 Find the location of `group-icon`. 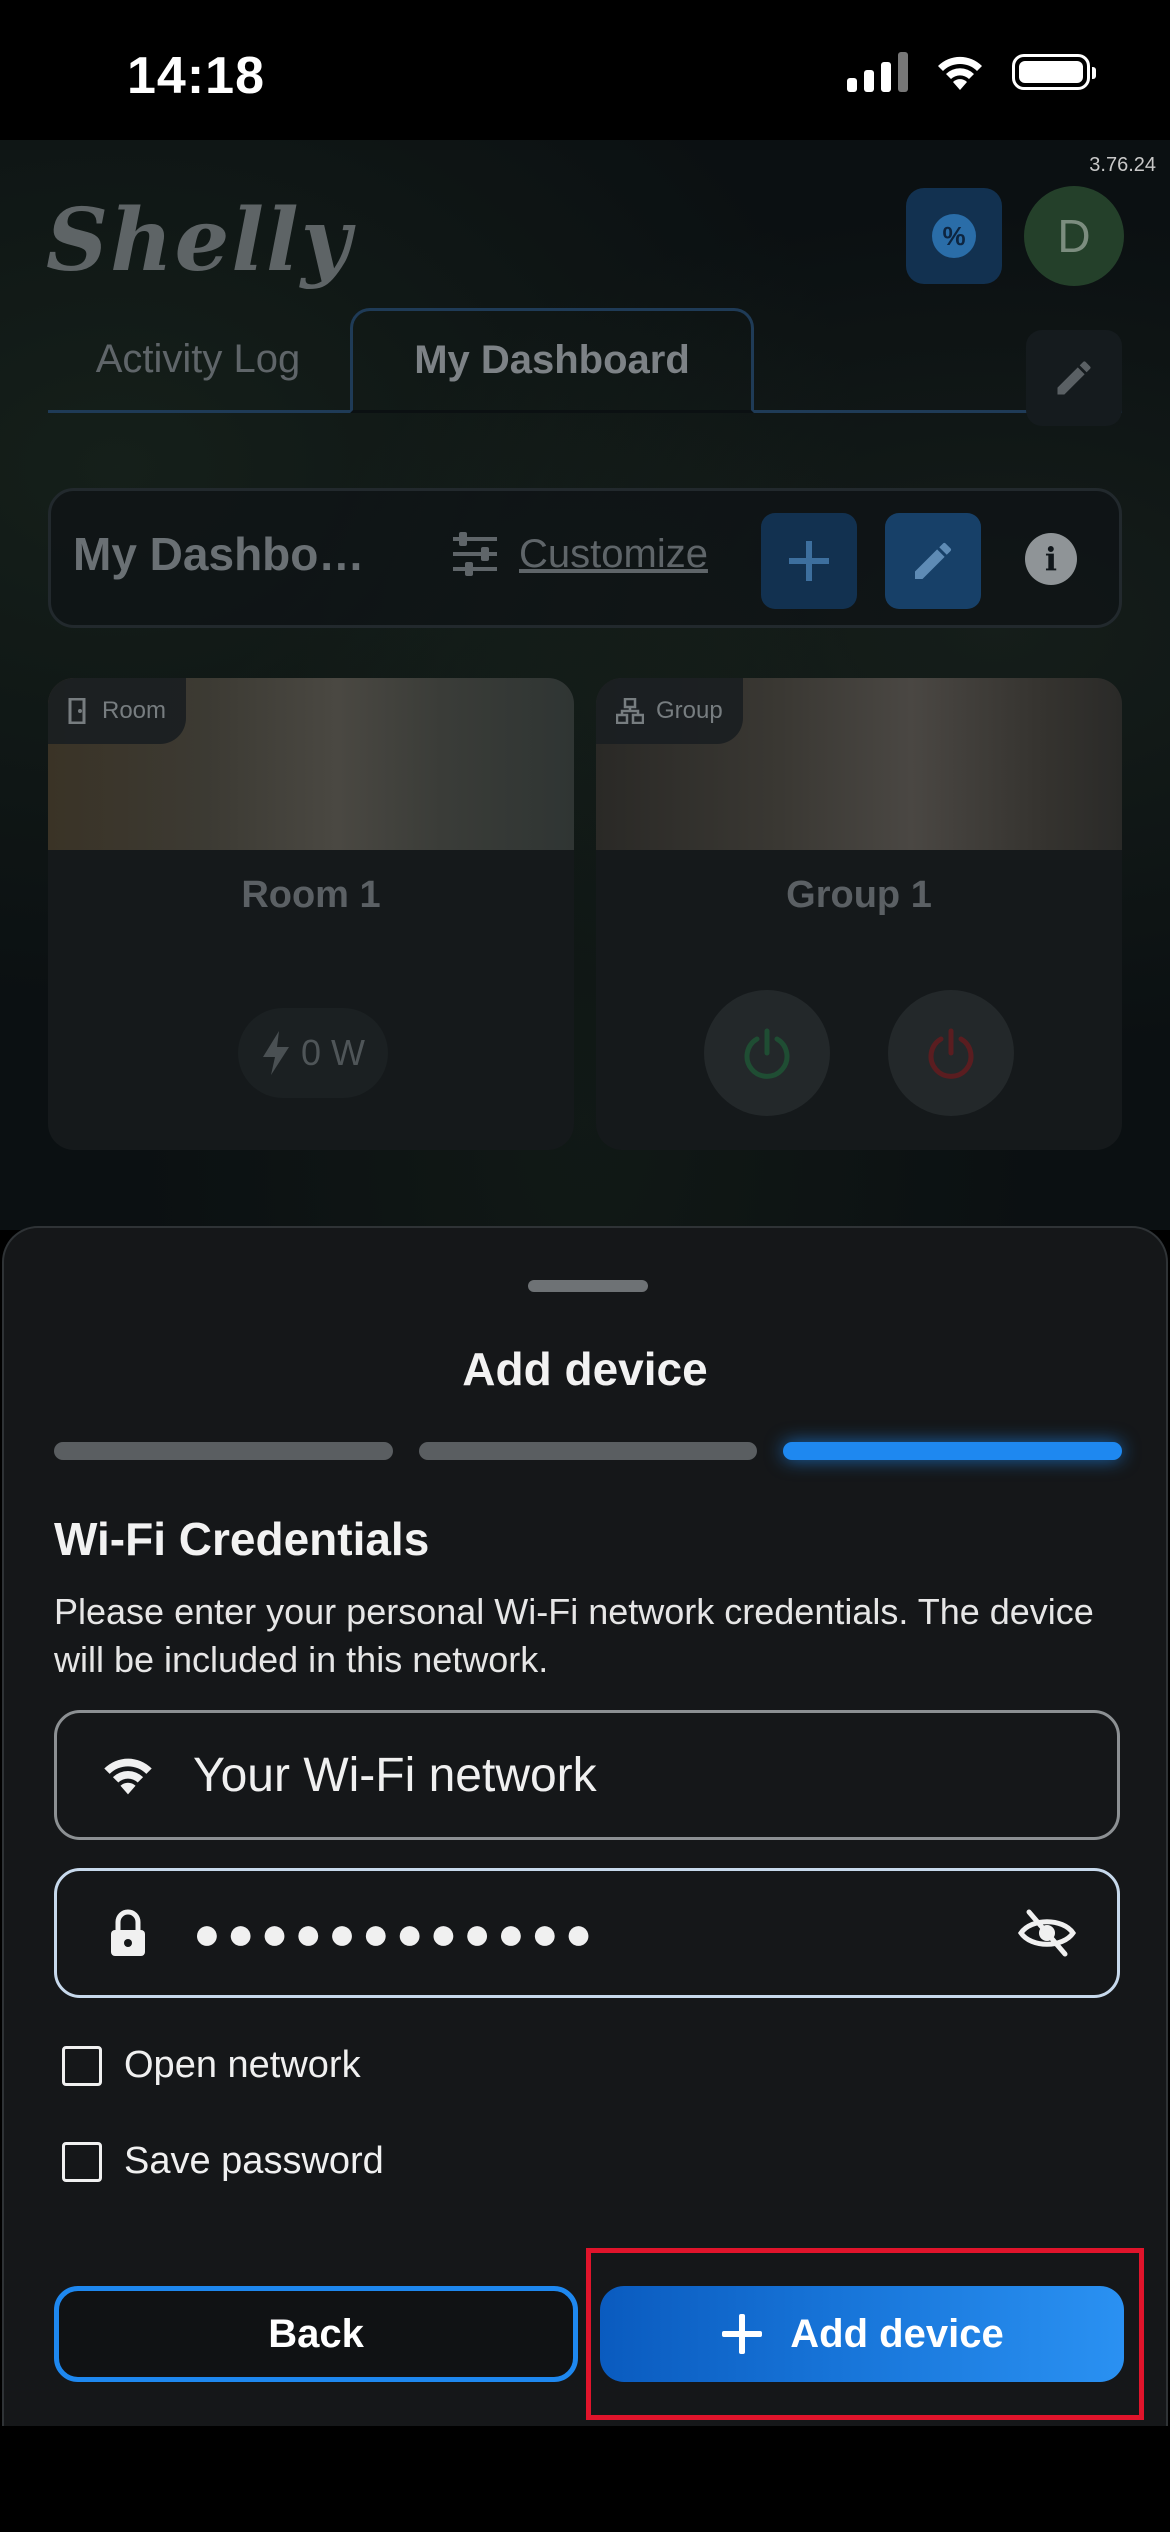

group-icon is located at coordinates (630, 711).